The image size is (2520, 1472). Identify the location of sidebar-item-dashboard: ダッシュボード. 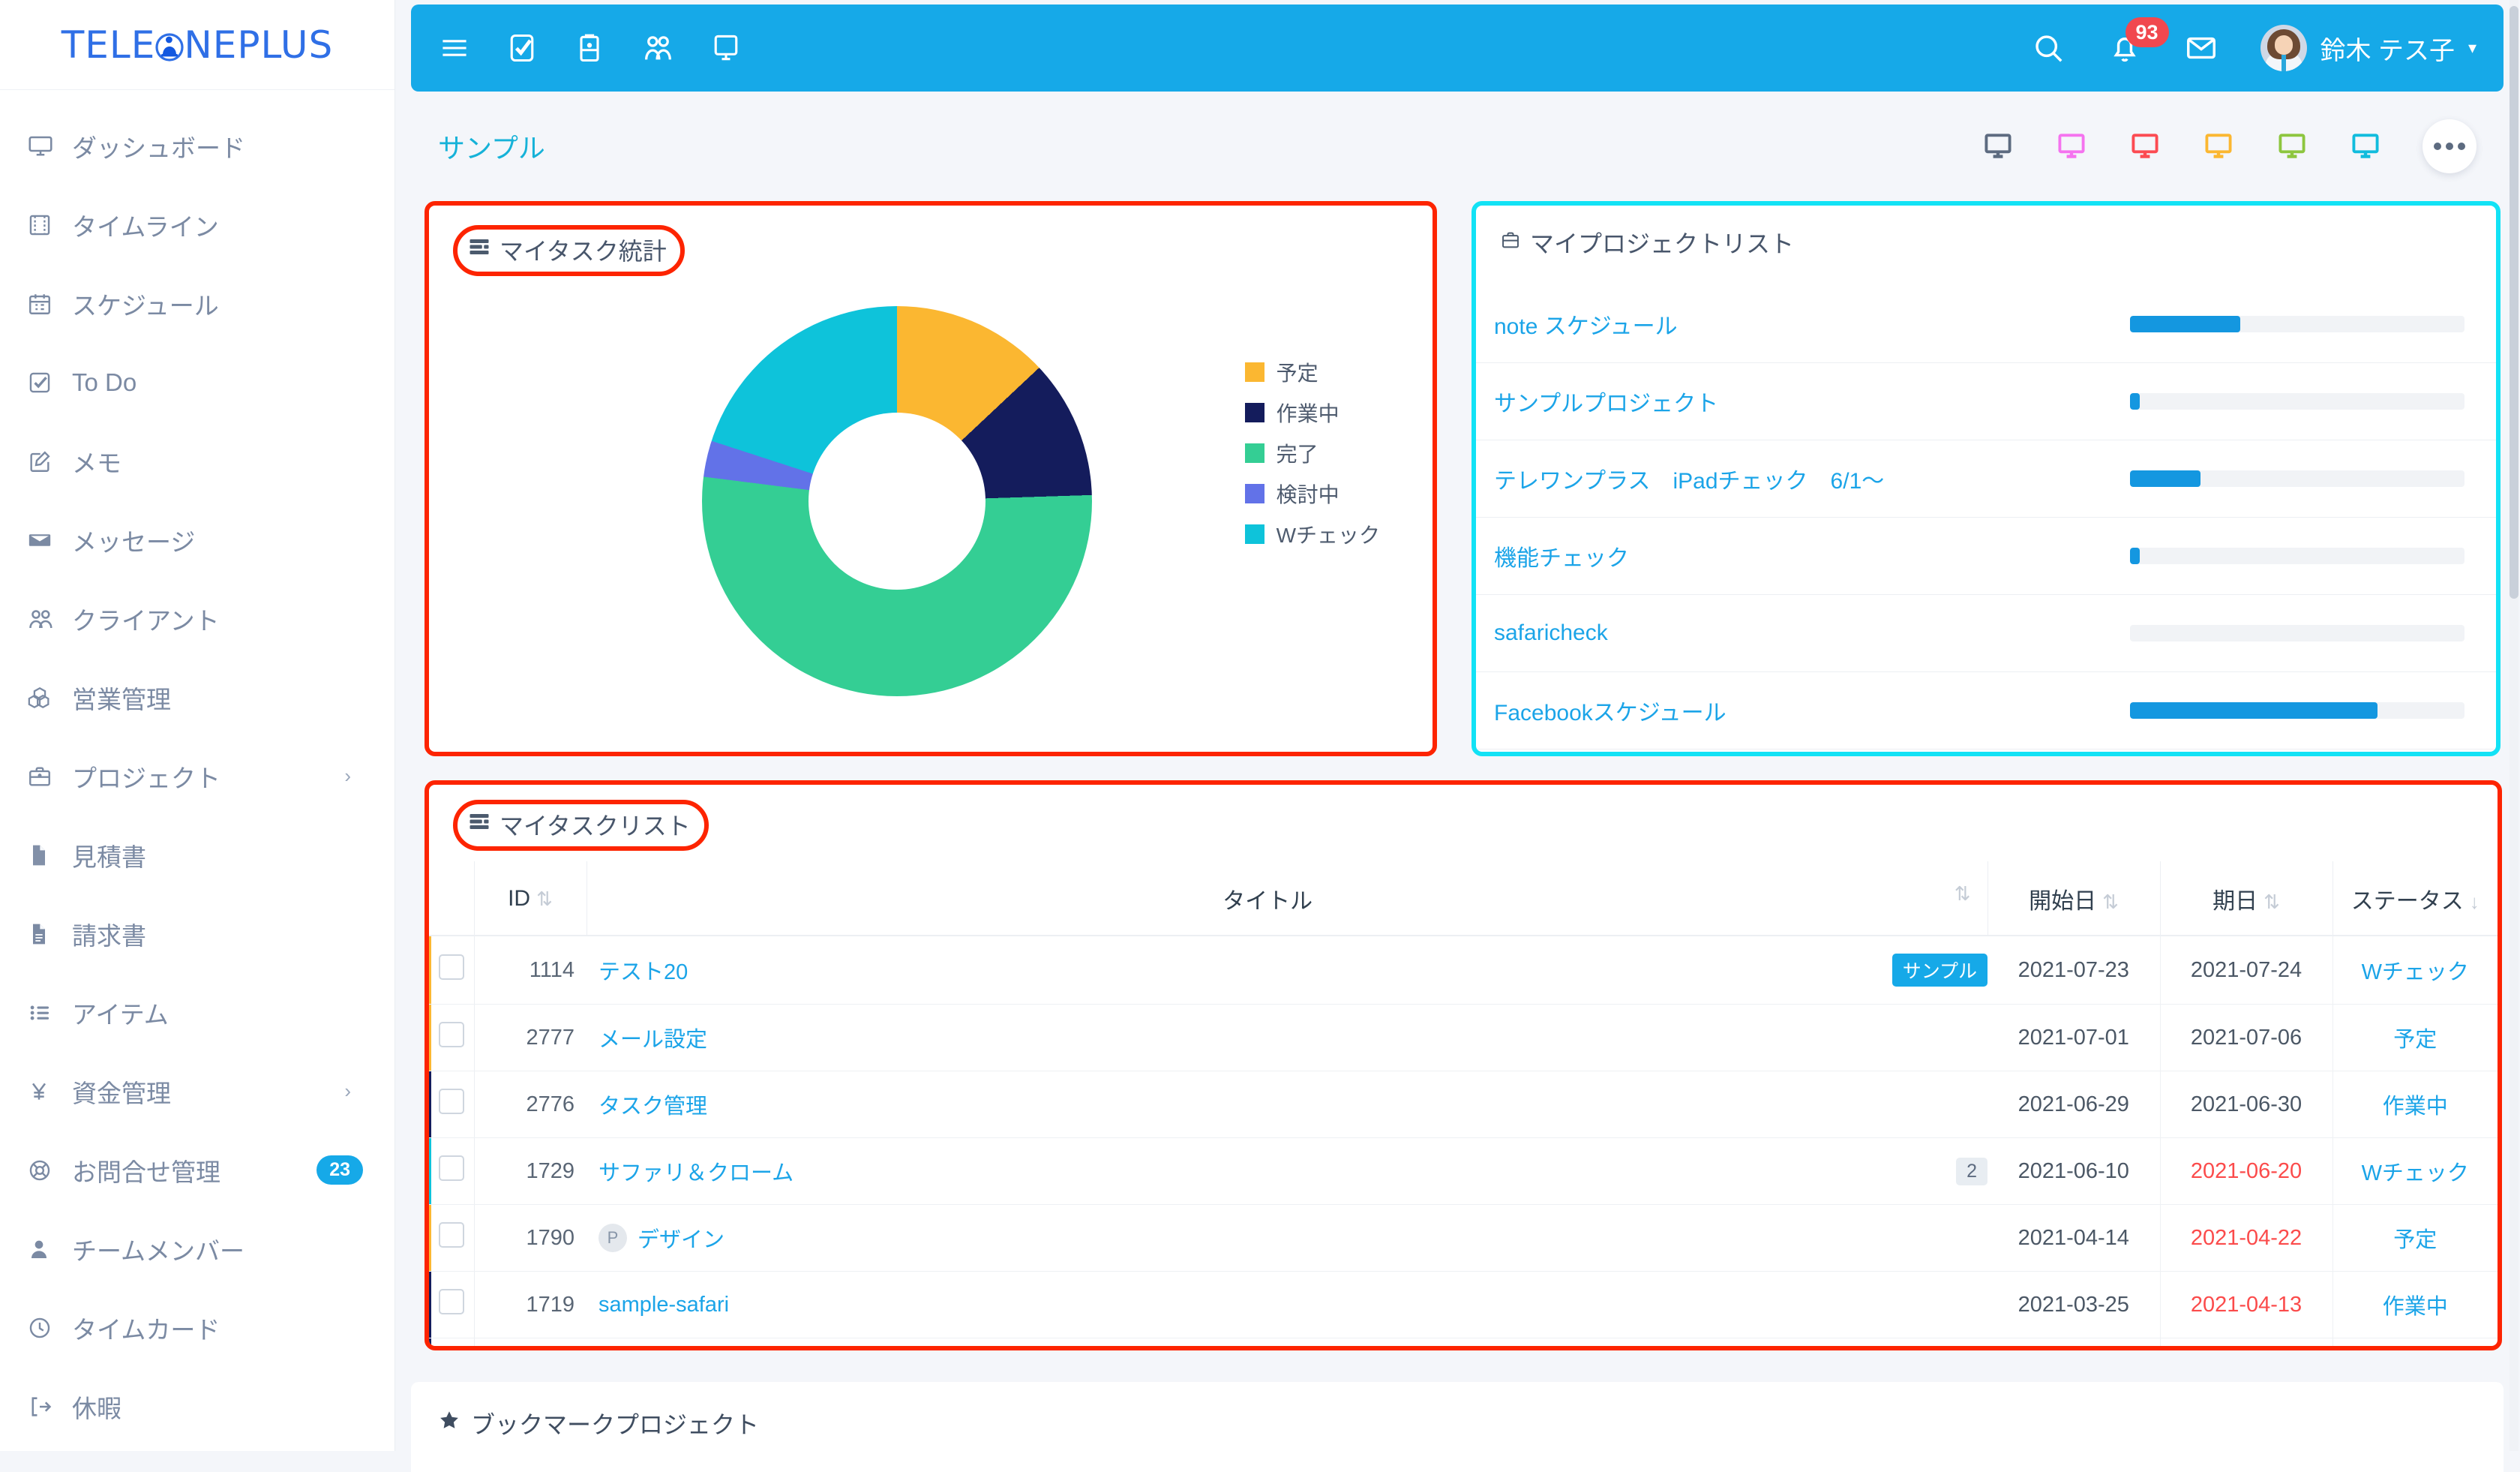
(197, 146).